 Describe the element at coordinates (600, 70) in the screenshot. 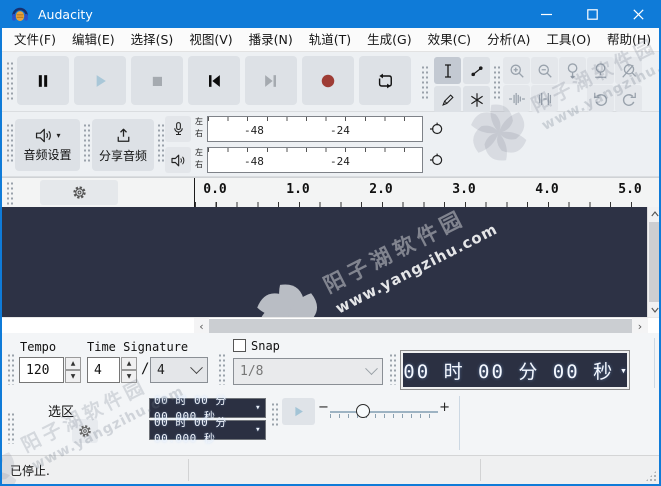

I see `fit-project-button` at that location.